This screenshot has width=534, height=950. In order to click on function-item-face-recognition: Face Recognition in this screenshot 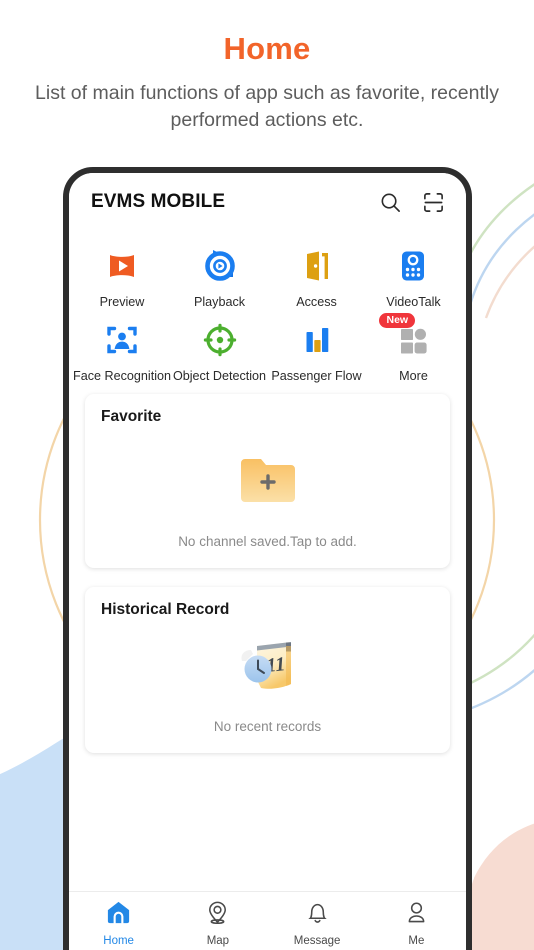, I will do `click(122, 348)`.